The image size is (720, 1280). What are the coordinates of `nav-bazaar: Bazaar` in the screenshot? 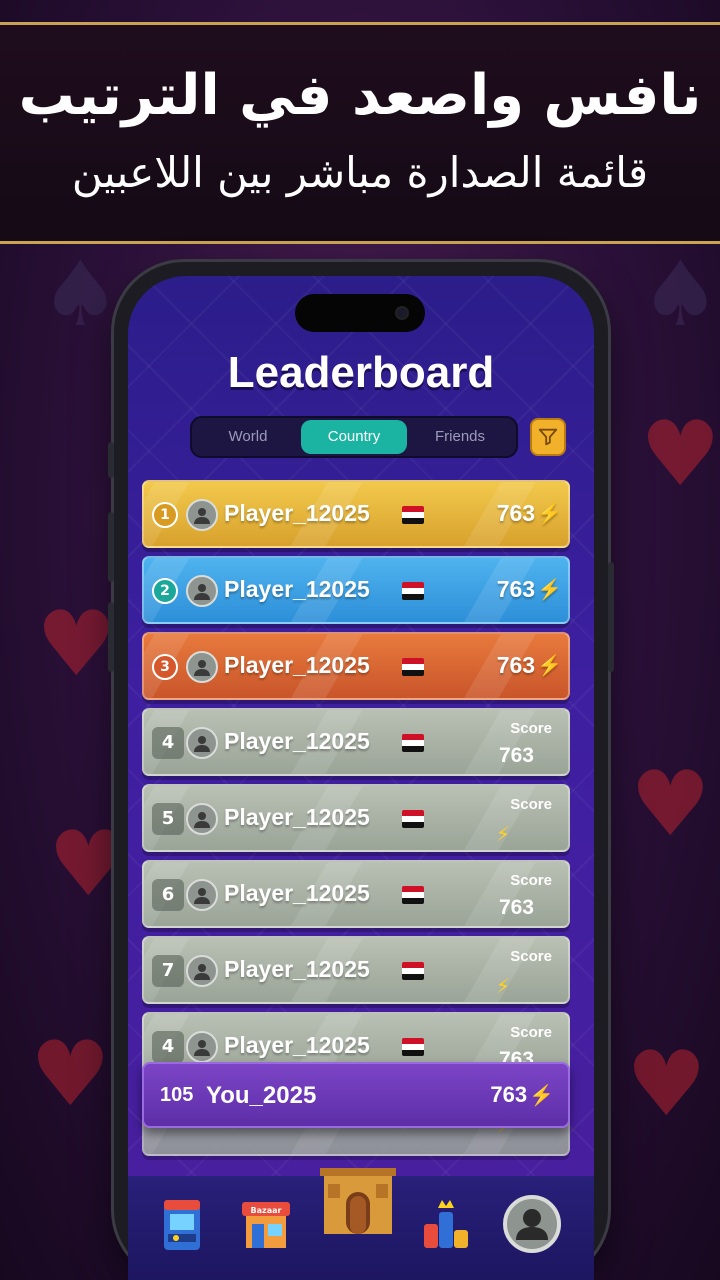 It's located at (266, 1224).